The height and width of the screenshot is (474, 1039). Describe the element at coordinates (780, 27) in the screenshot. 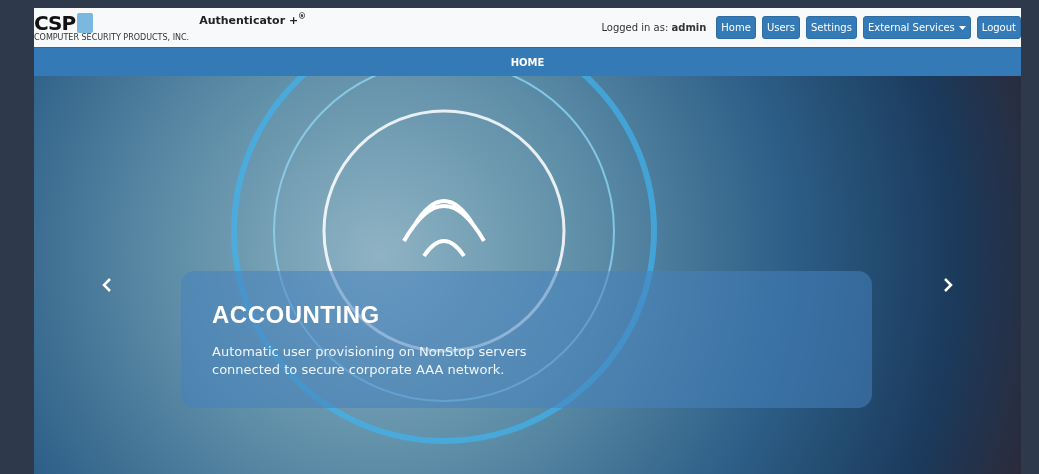

I see `nav-button: Users` at that location.